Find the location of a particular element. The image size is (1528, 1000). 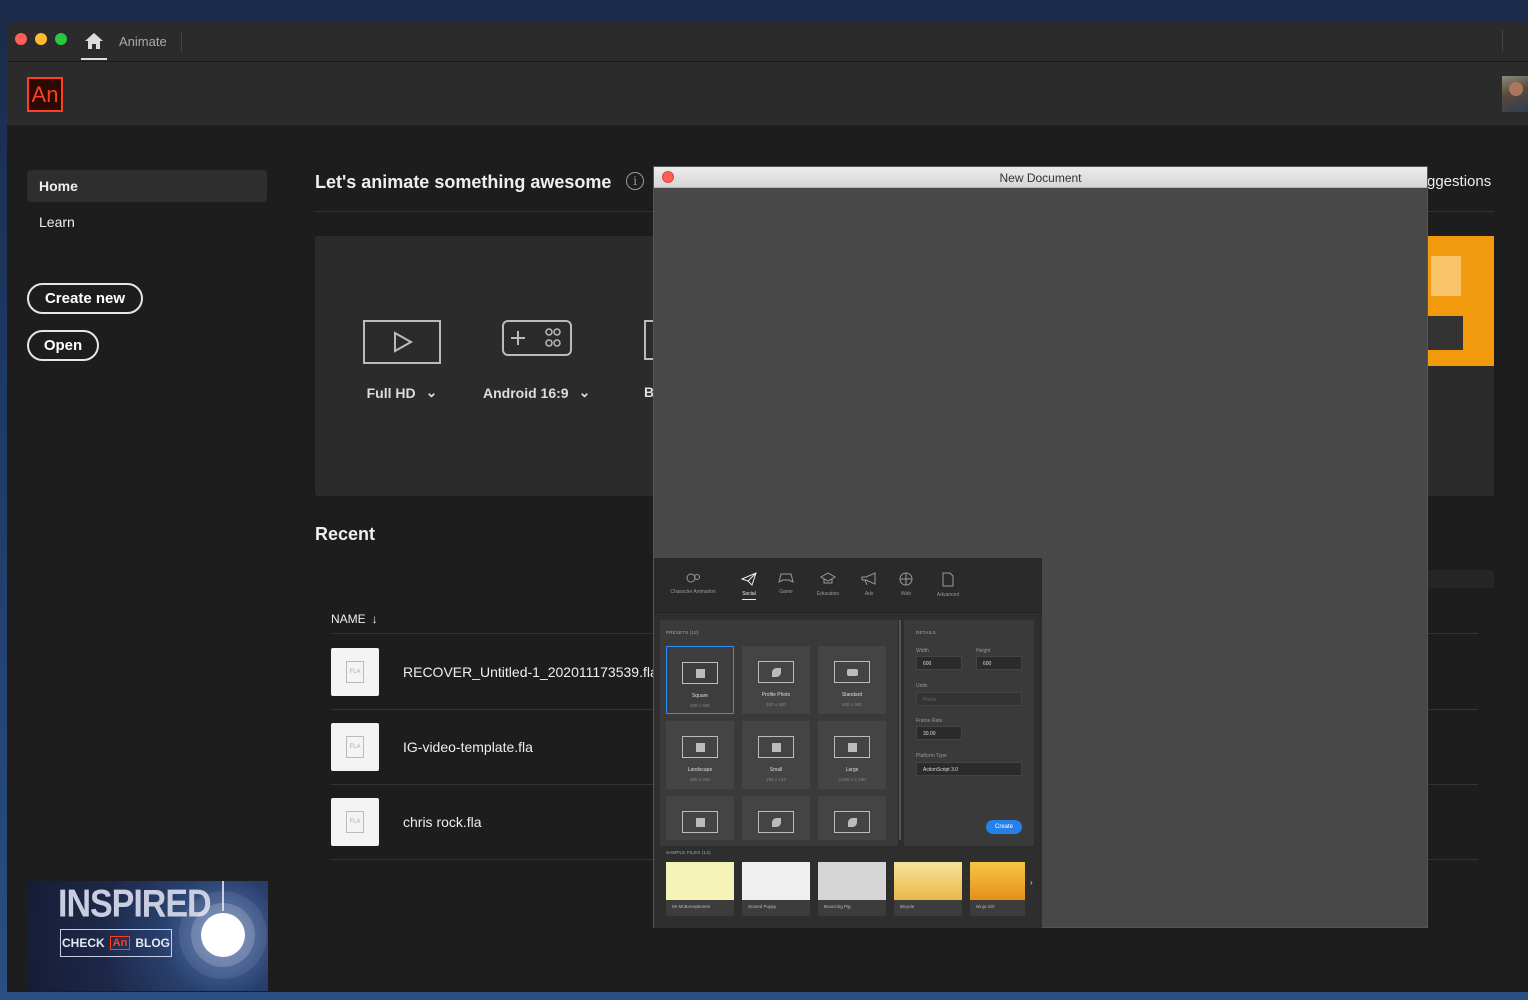

tab-label: Web is located at coordinates (906, 594).